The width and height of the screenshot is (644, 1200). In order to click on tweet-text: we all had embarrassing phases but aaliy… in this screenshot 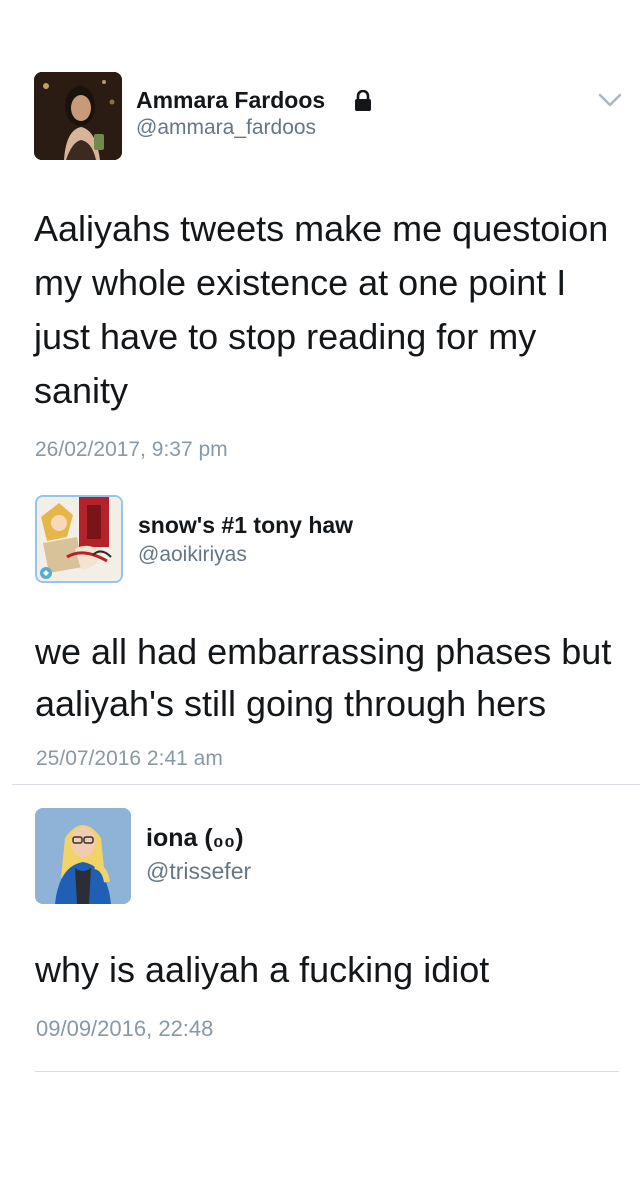, I will do `click(323, 677)`.